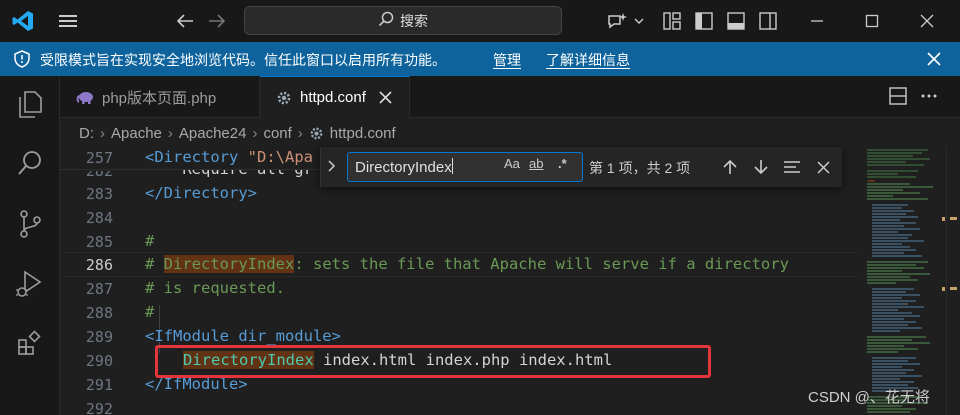  I want to click on close-window-icon, so click(927, 21).